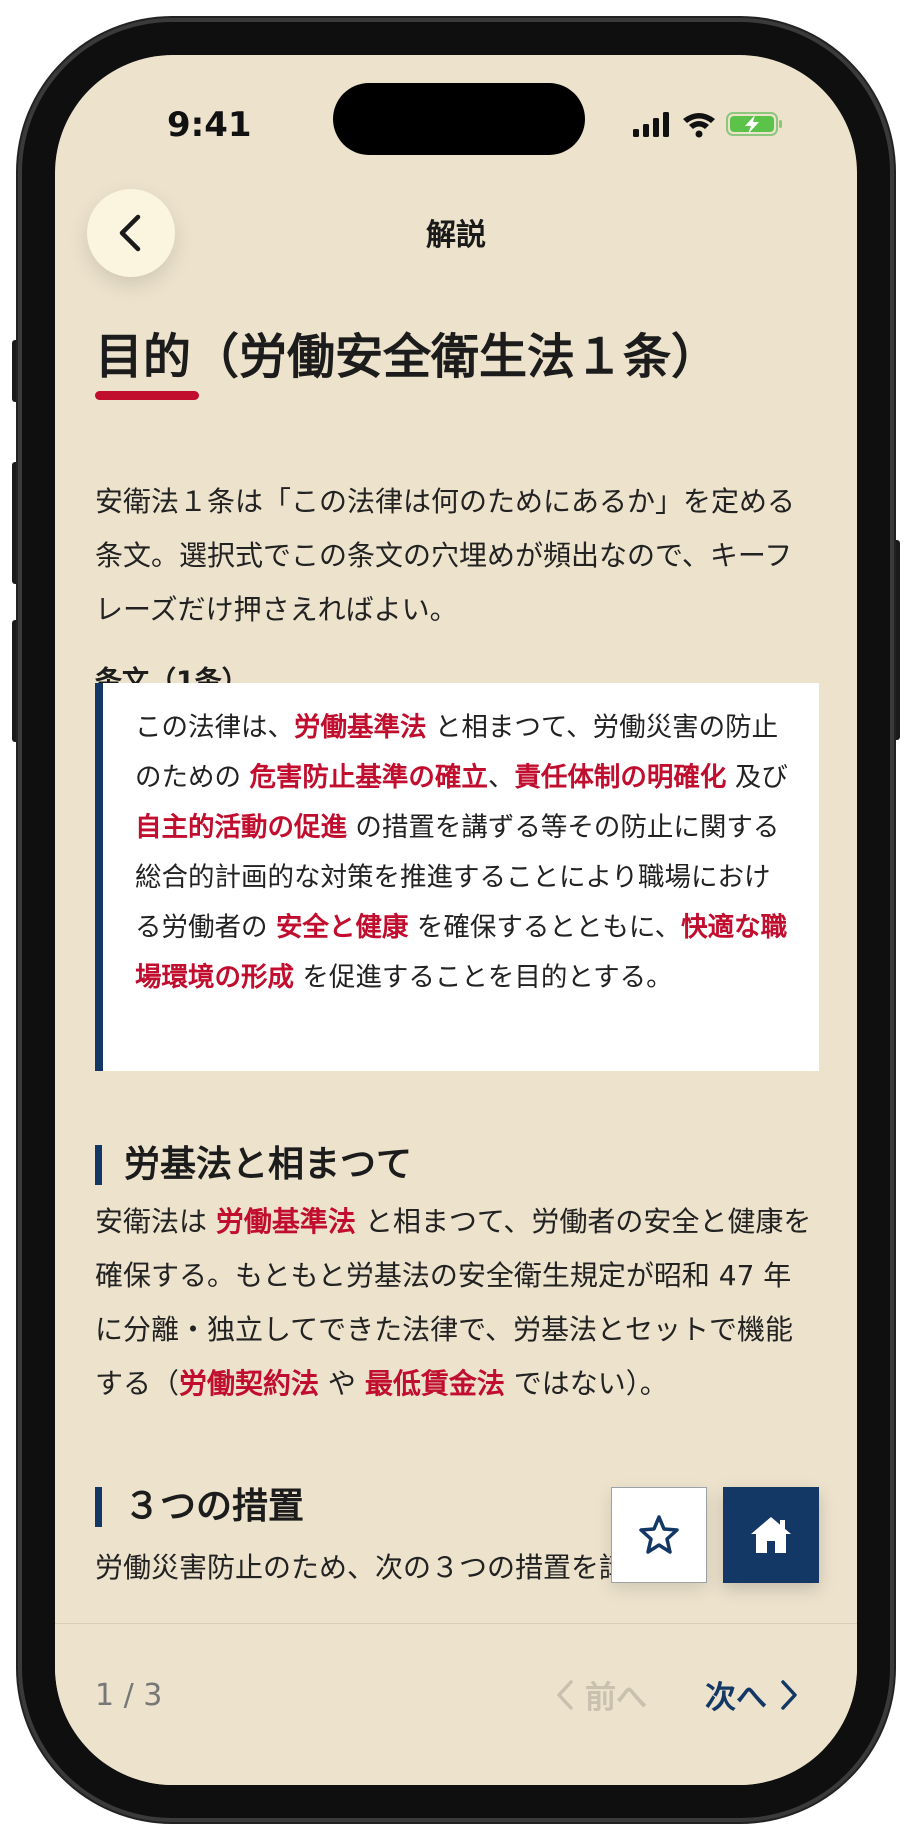 This screenshot has width=912, height=1840. What do you see at coordinates (699, 125) in the screenshot?
I see `wifi-icon` at bounding box center [699, 125].